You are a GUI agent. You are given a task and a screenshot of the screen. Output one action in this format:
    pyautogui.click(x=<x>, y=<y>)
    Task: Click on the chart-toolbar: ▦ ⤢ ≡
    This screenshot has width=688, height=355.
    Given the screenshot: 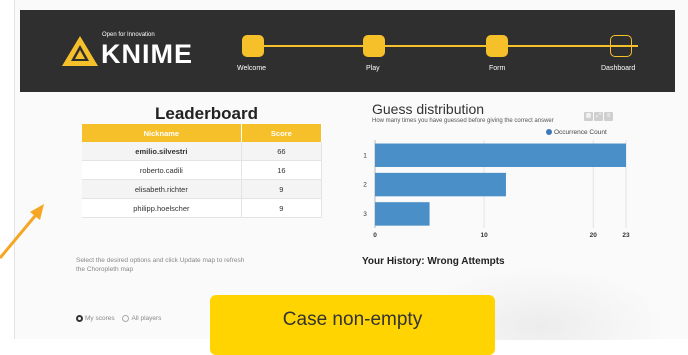 What is the action you would take?
    pyautogui.click(x=598, y=113)
    